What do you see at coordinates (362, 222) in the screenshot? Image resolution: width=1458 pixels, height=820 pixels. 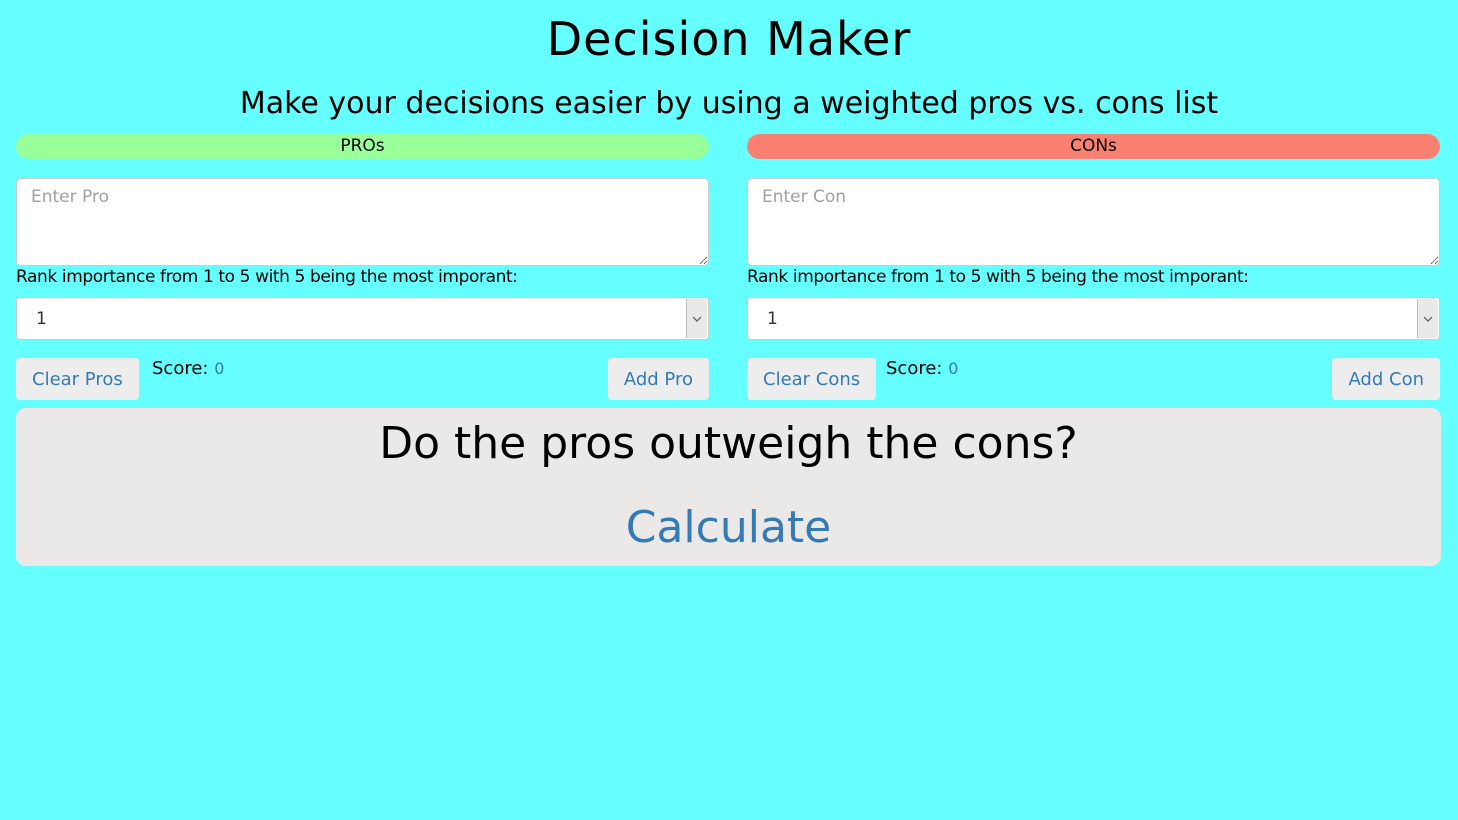 I see `pro-input` at bounding box center [362, 222].